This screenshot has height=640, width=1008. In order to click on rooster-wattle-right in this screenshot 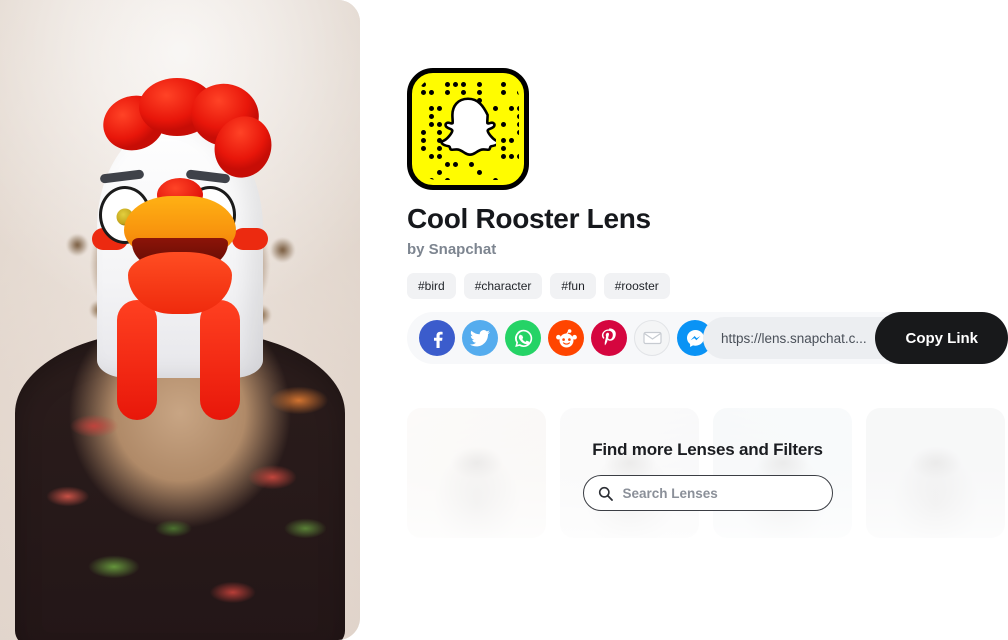, I will do `click(220, 360)`.